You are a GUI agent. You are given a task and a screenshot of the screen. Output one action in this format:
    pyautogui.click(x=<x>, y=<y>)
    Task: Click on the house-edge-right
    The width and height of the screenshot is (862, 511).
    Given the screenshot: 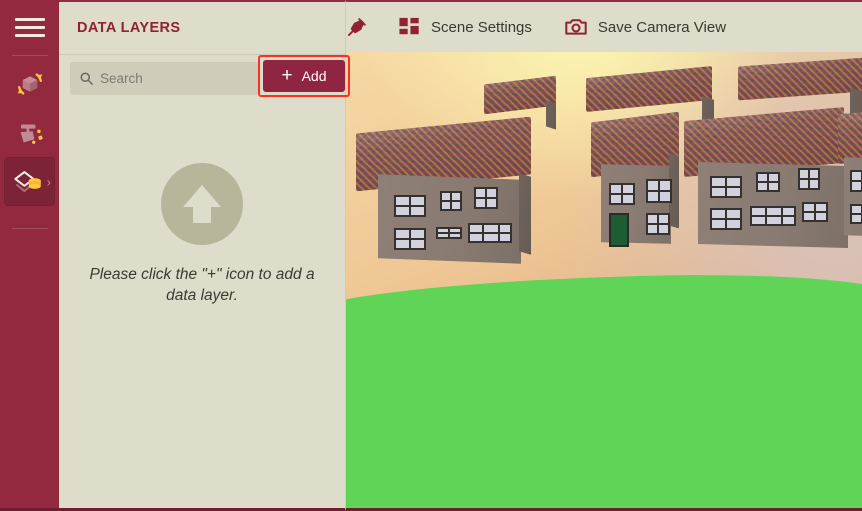 What is the action you would take?
    pyautogui.click(x=850, y=173)
    